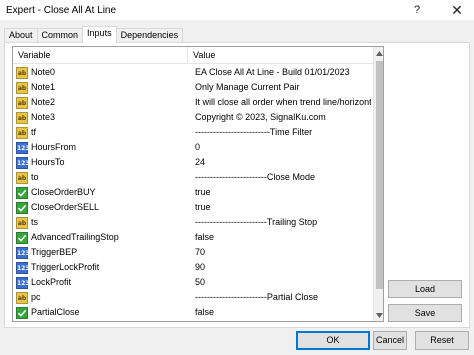  What do you see at coordinates (237, 10) in the screenshot?
I see `title-bar: Expert - Close All At Line ? ✕` at bounding box center [237, 10].